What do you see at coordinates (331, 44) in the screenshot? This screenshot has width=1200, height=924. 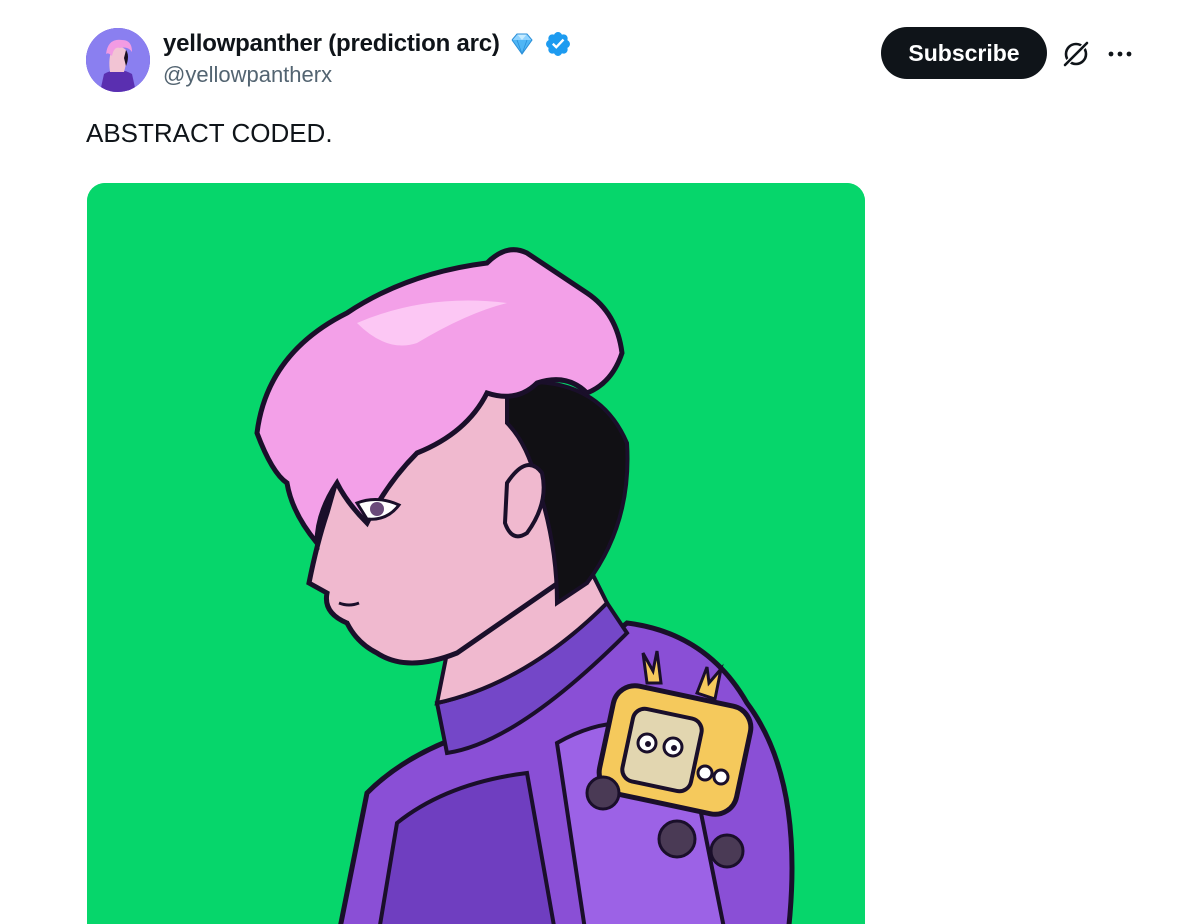 I see `author-display-name: yellowpanther (prediction arc)` at bounding box center [331, 44].